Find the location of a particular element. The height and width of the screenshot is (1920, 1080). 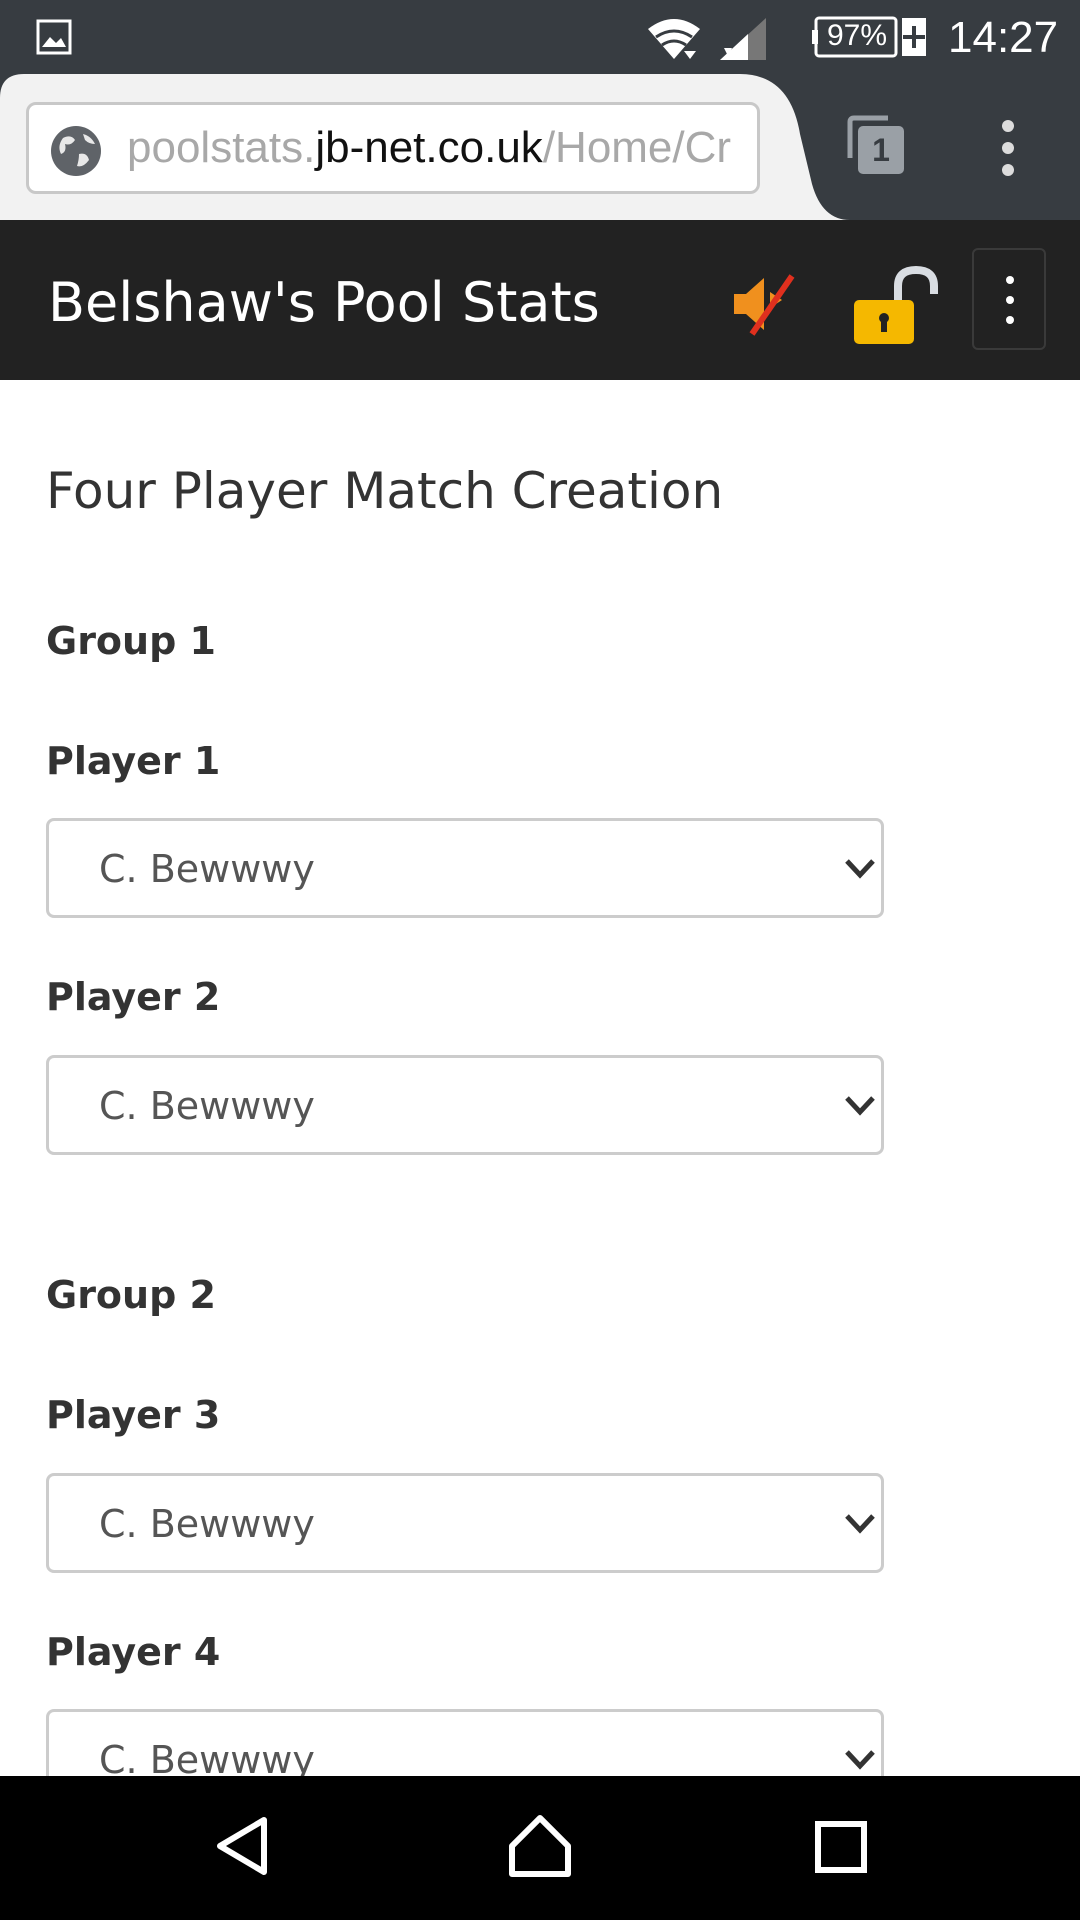

home-icon is located at coordinates (540, 1846).